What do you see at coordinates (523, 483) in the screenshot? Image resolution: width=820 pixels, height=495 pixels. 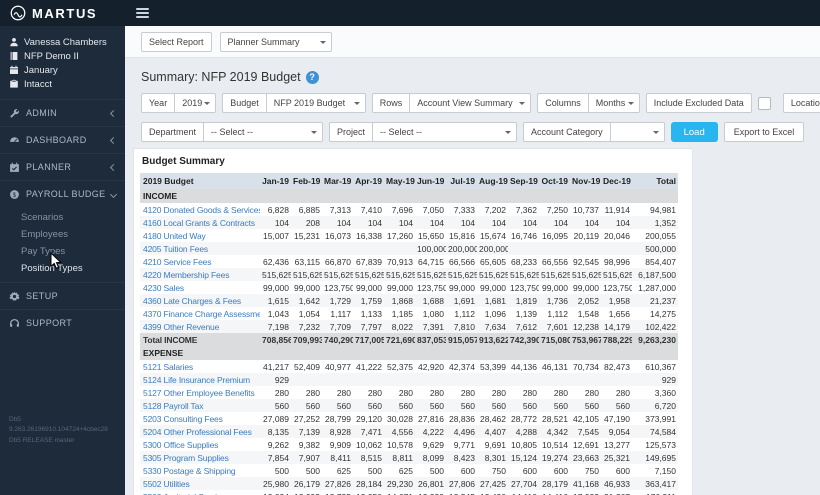 I see `month-value: 27,704` at bounding box center [523, 483].